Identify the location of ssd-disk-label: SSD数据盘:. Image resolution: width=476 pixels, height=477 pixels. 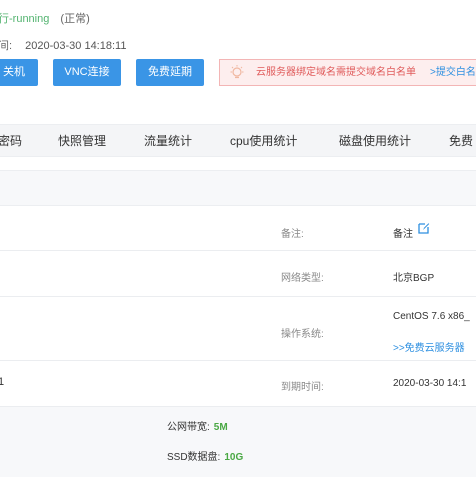
(194, 457).